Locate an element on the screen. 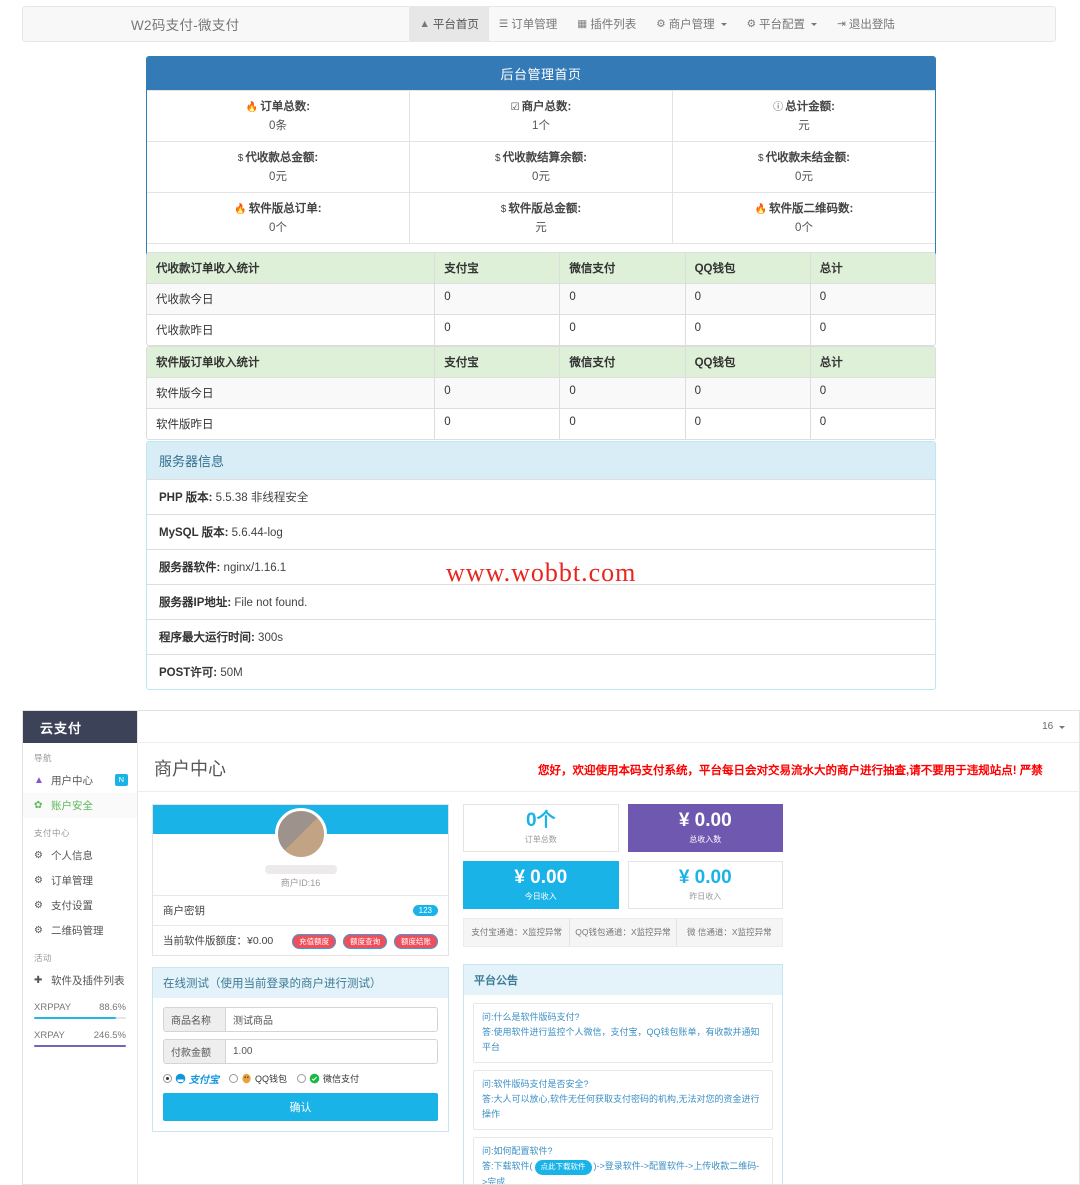 The image size is (1080, 1185). kpi-label: 总收入数 is located at coordinates (705, 839).